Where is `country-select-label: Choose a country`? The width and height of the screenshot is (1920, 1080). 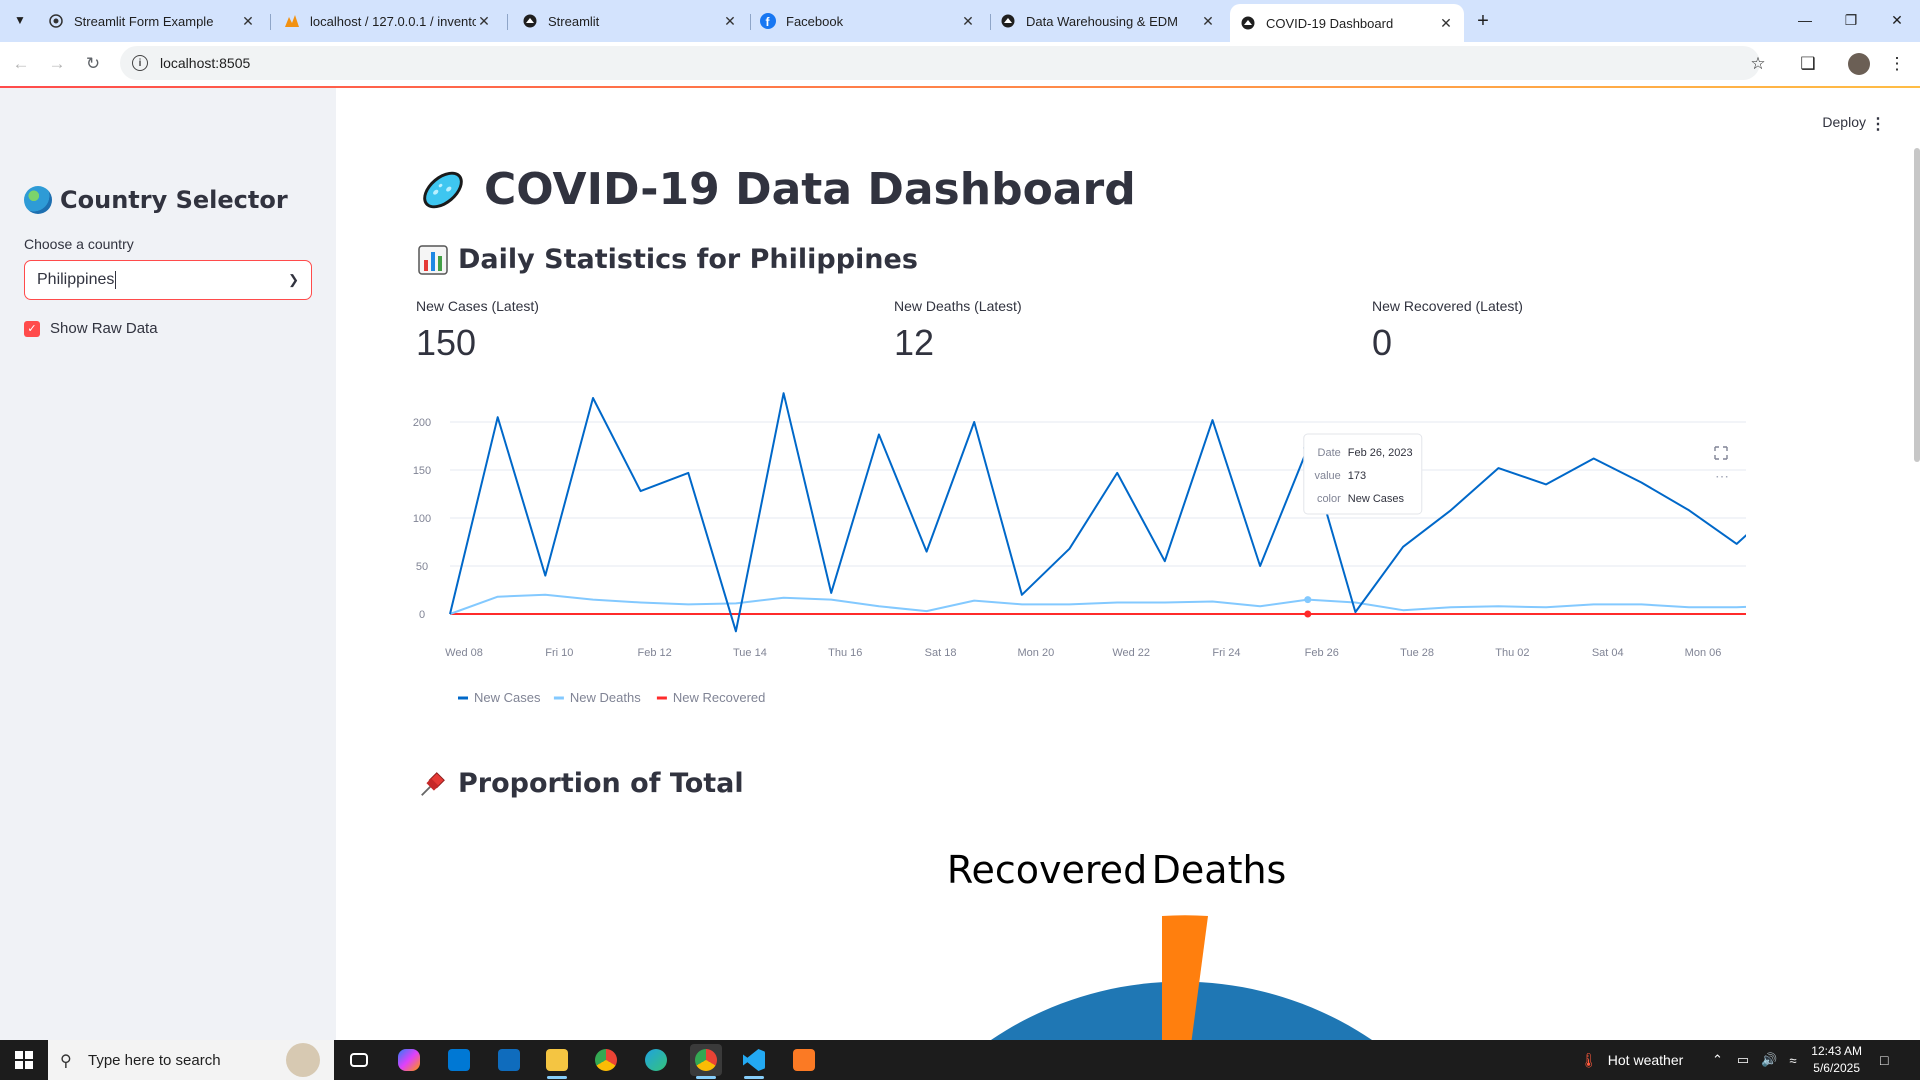
country-select-label: Choose a country is located at coordinates (79, 244).